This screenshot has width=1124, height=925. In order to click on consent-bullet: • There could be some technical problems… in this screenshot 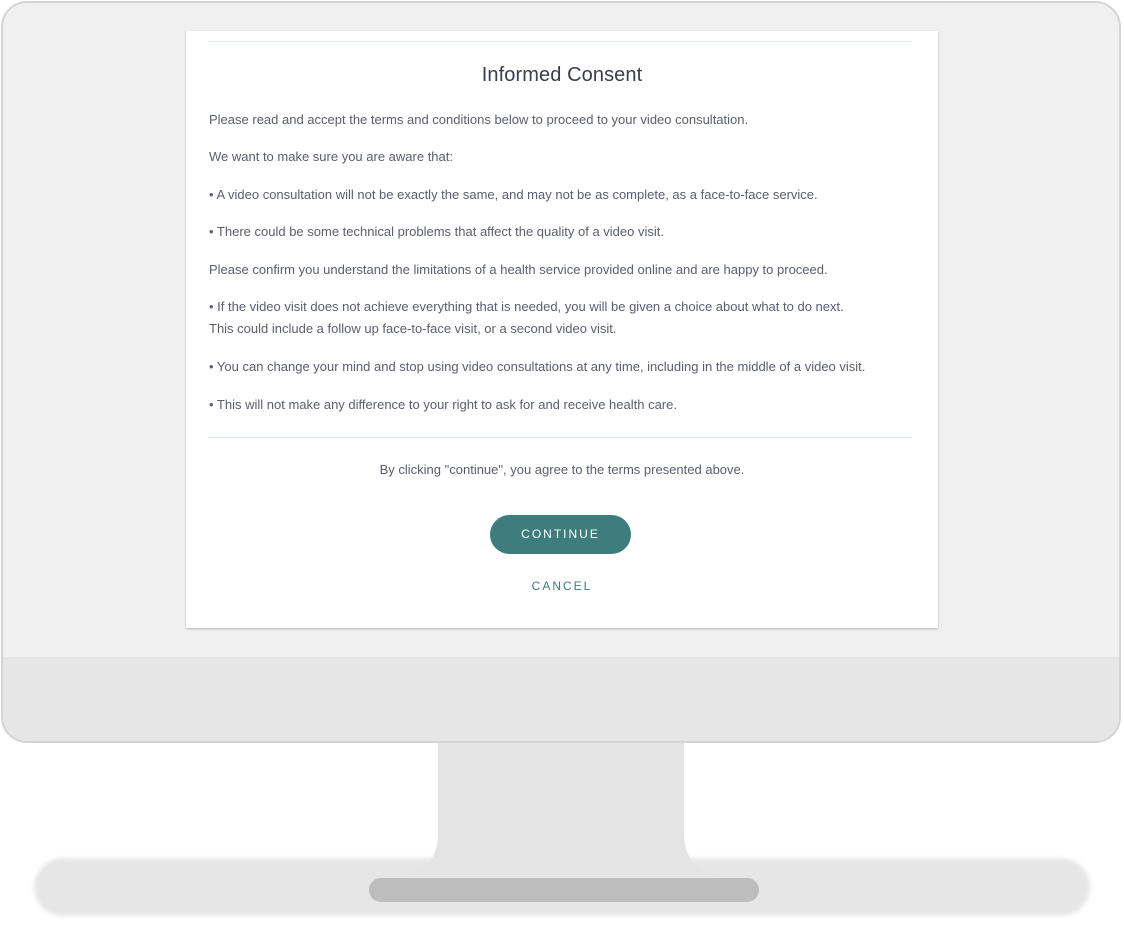, I will do `click(436, 231)`.